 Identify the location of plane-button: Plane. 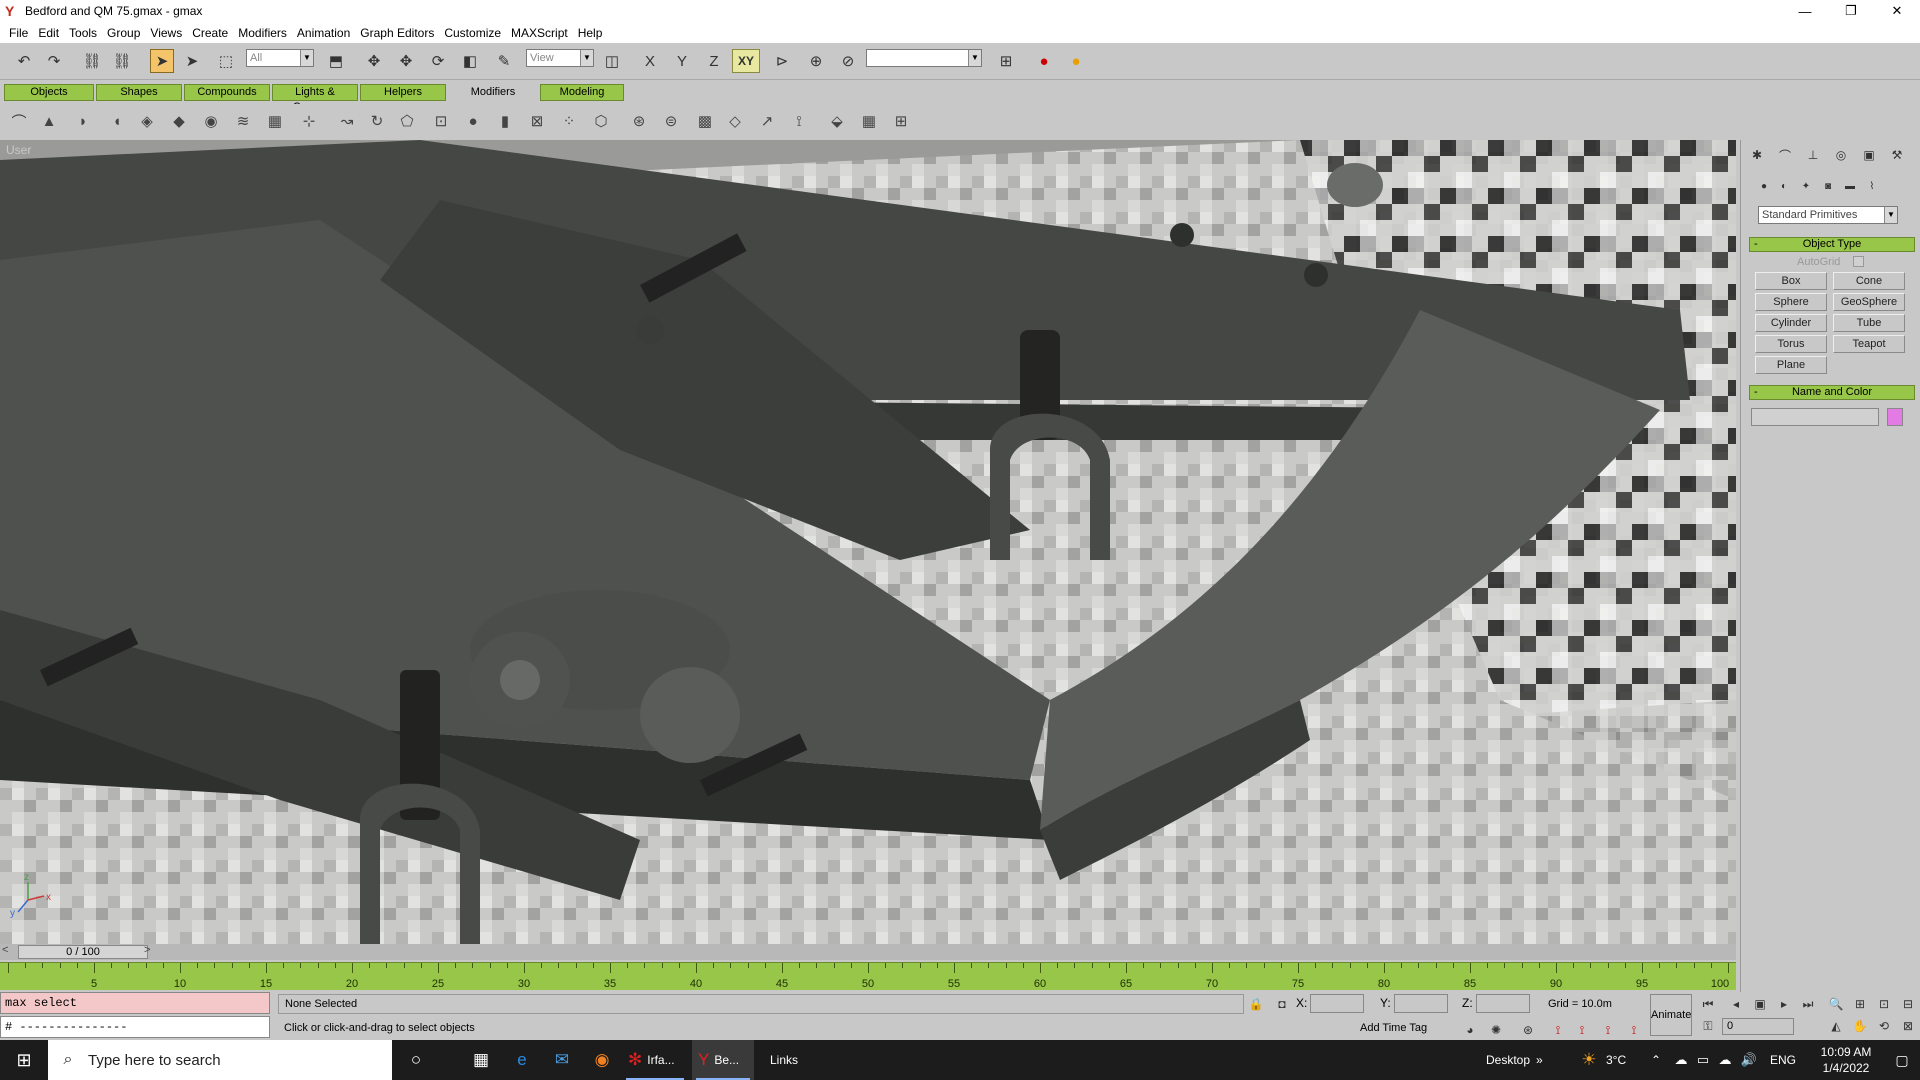
(1791, 365).